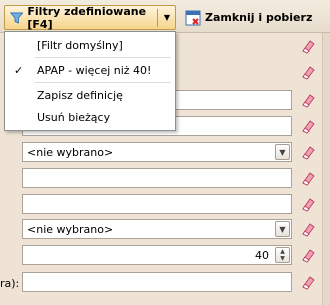 This screenshot has width=330, height=305. I want to click on defined-filters-button: Filtry zdefiniowane [F4] ▼, so click(90, 17).